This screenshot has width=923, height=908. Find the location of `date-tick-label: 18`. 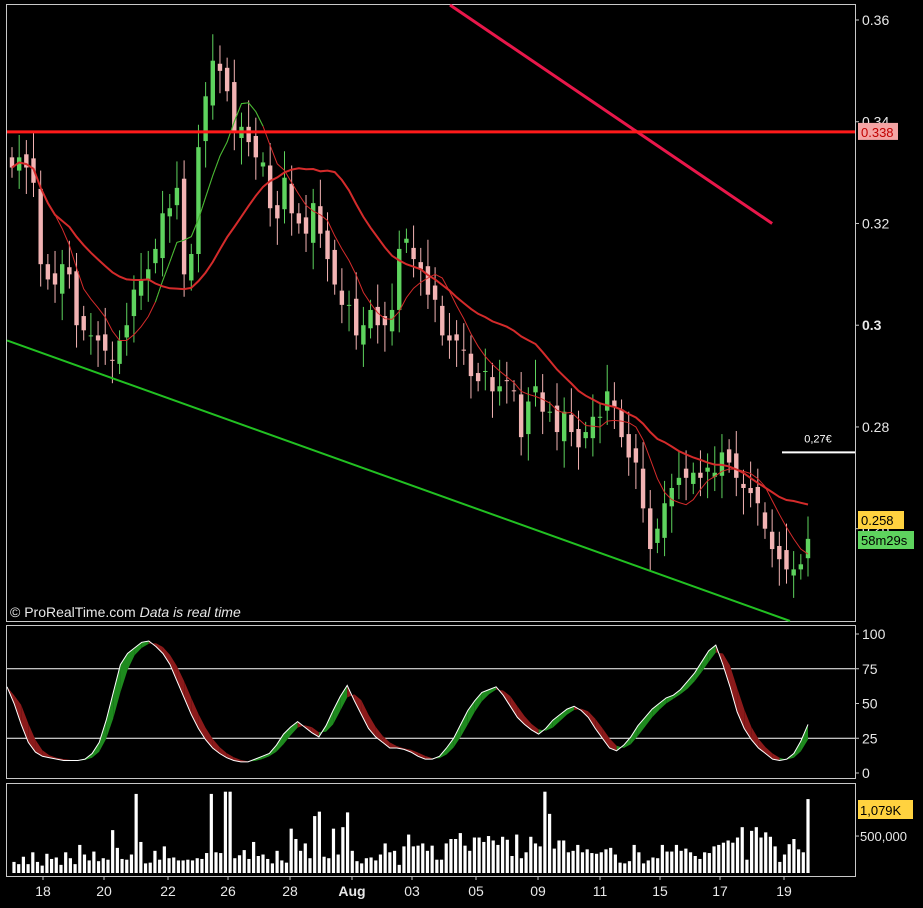

date-tick-label: 18 is located at coordinates (43, 891).